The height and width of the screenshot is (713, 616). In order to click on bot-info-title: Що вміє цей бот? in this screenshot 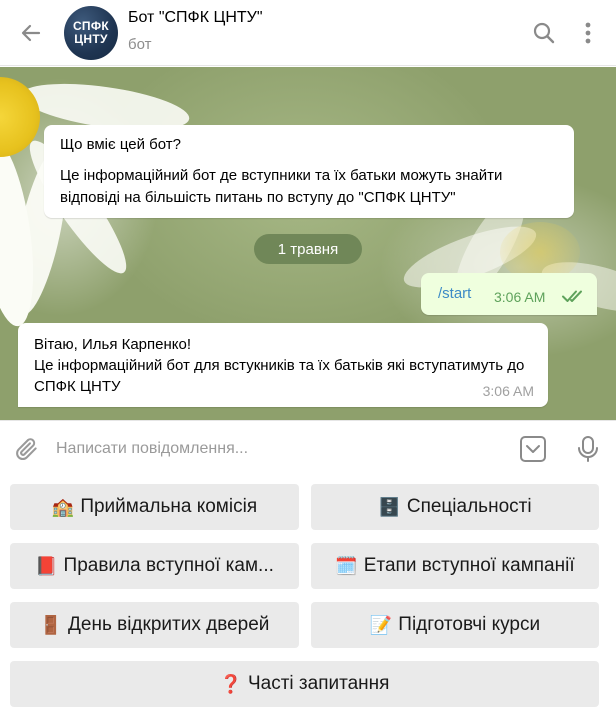, I will do `click(120, 144)`.